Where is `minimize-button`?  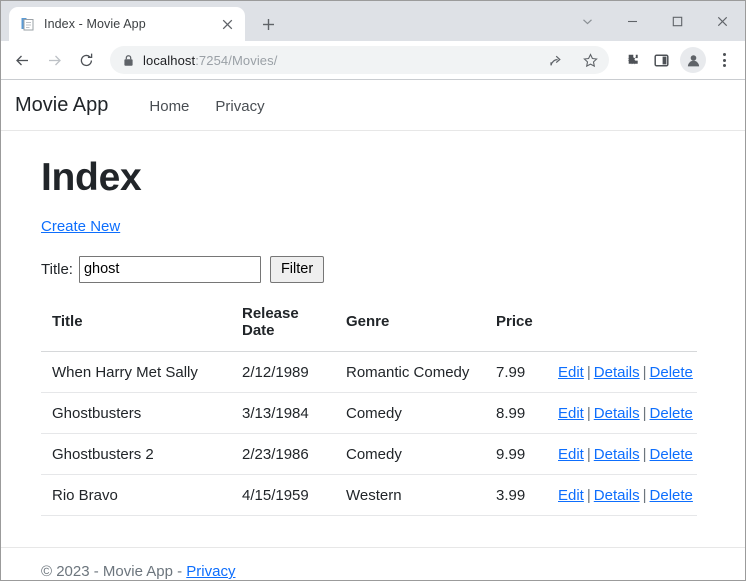
minimize-button is located at coordinates (632, 21).